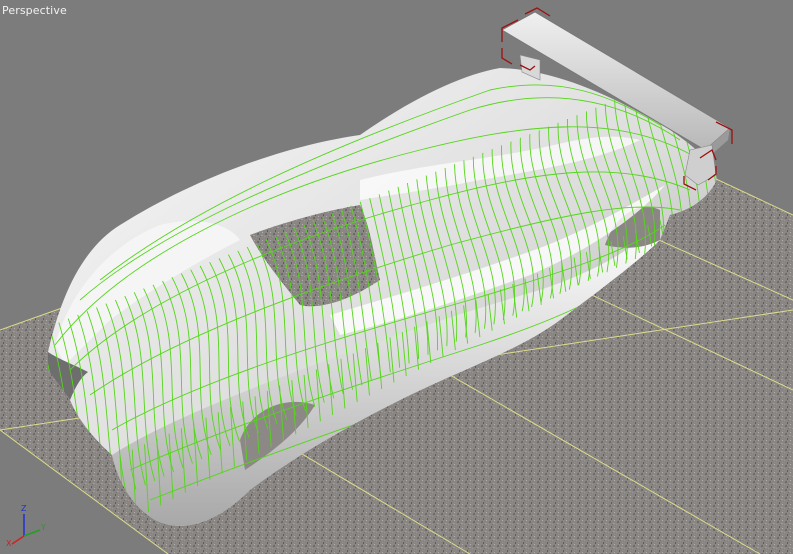 The image size is (793, 554). What do you see at coordinates (34, 10) in the screenshot?
I see `viewport-label: Perspective` at bounding box center [34, 10].